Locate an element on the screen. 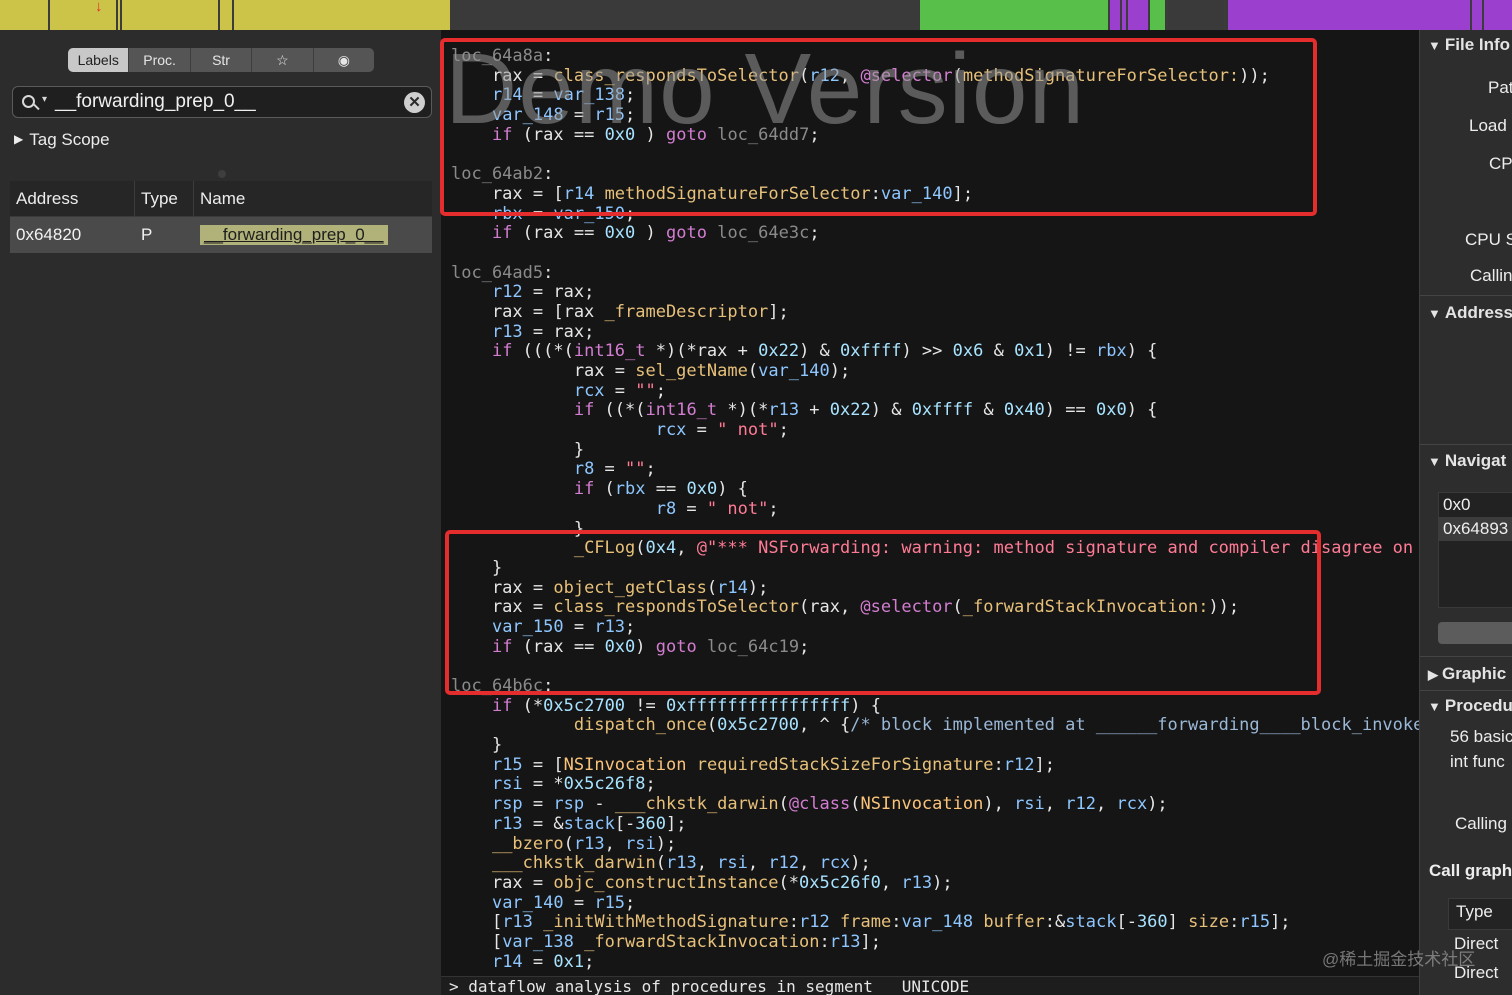 This screenshot has width=1512, height=995. section-procedure: ▼ Procedu is located at coordinates (1470, 706).